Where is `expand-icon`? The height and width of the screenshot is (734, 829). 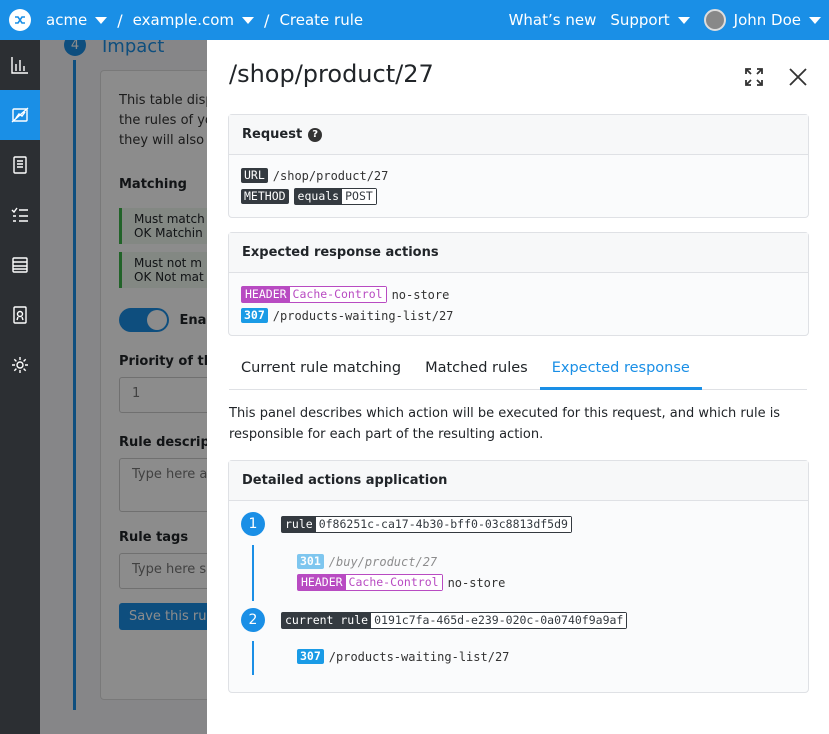
expand-icon is located at coordinates (754, 77).